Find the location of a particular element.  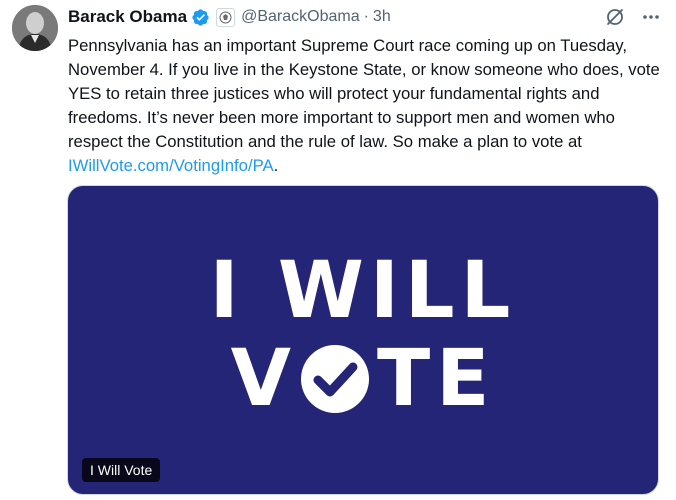

logo-letter-v: V is located at coordinates (263, 379).